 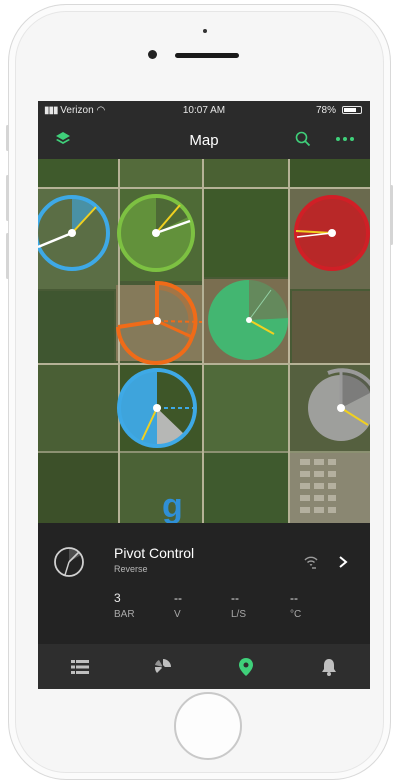 I want to click on tab-map, so click(x=245, y=666).